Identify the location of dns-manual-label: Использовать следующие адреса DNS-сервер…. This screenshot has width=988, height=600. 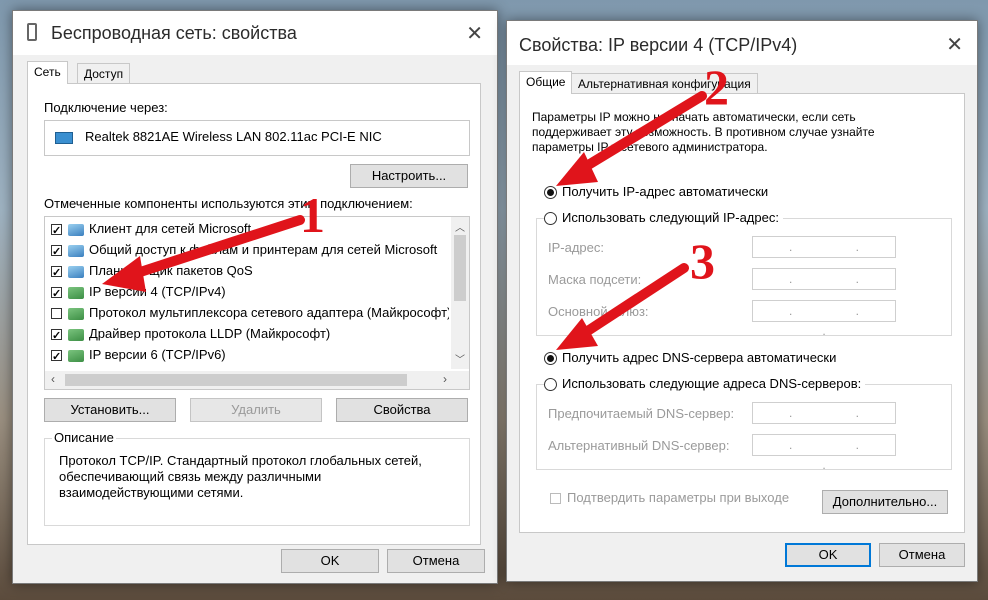
(712, 383).